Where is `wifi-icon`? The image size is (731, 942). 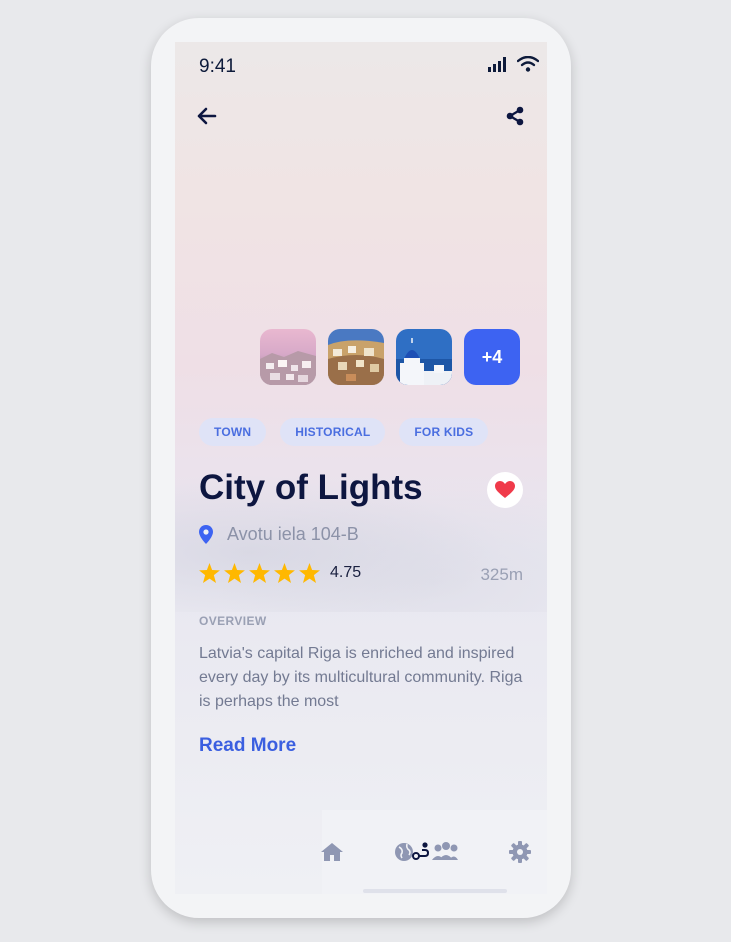 wifi-icon is located at coordinates (528, 64).